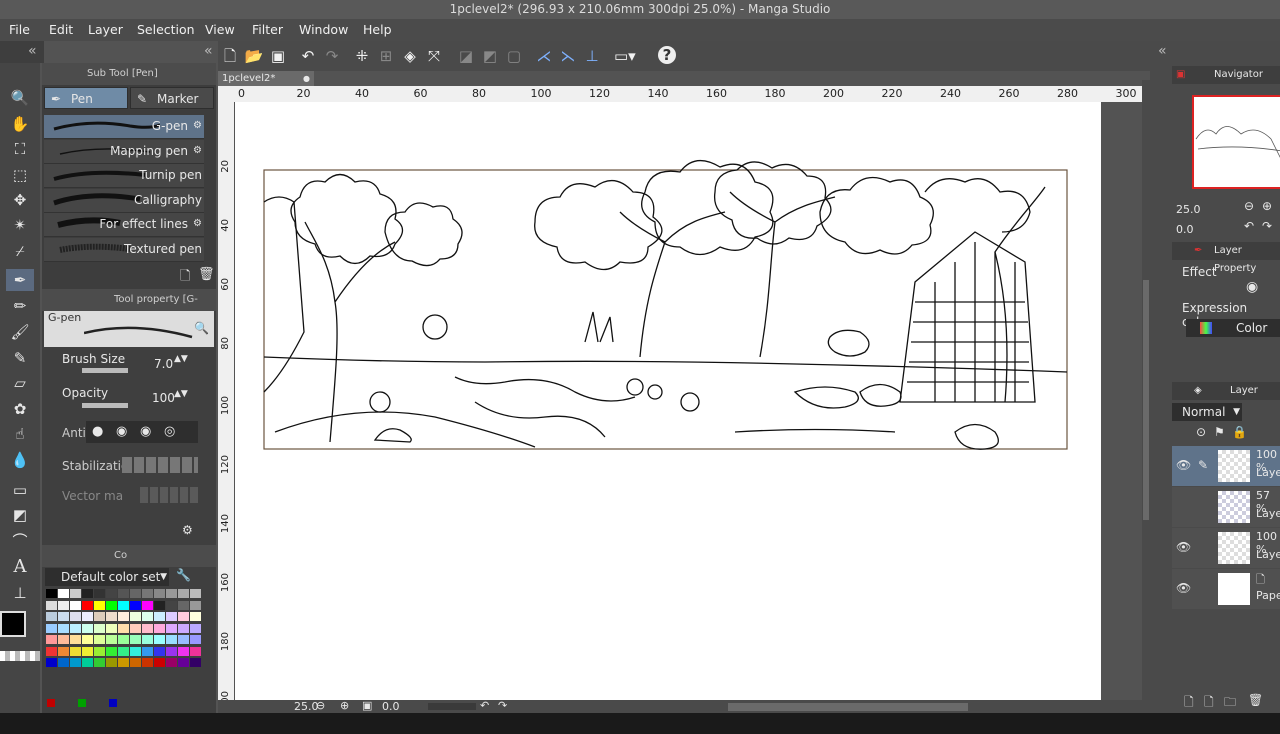  Describe the element at coordinates (124, 201) in the screenshot. I see `subtool-calligraphy: Calligraphy` at that location.